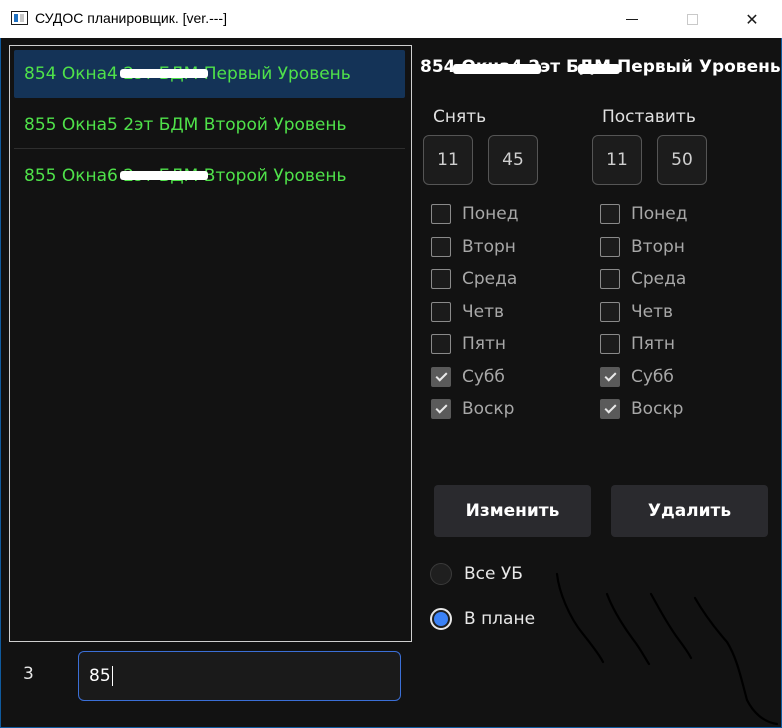 Image resolution: width=782 pixels, height=728 pixels. I want to click on set-day-4: Пятн, so click(637, 344).